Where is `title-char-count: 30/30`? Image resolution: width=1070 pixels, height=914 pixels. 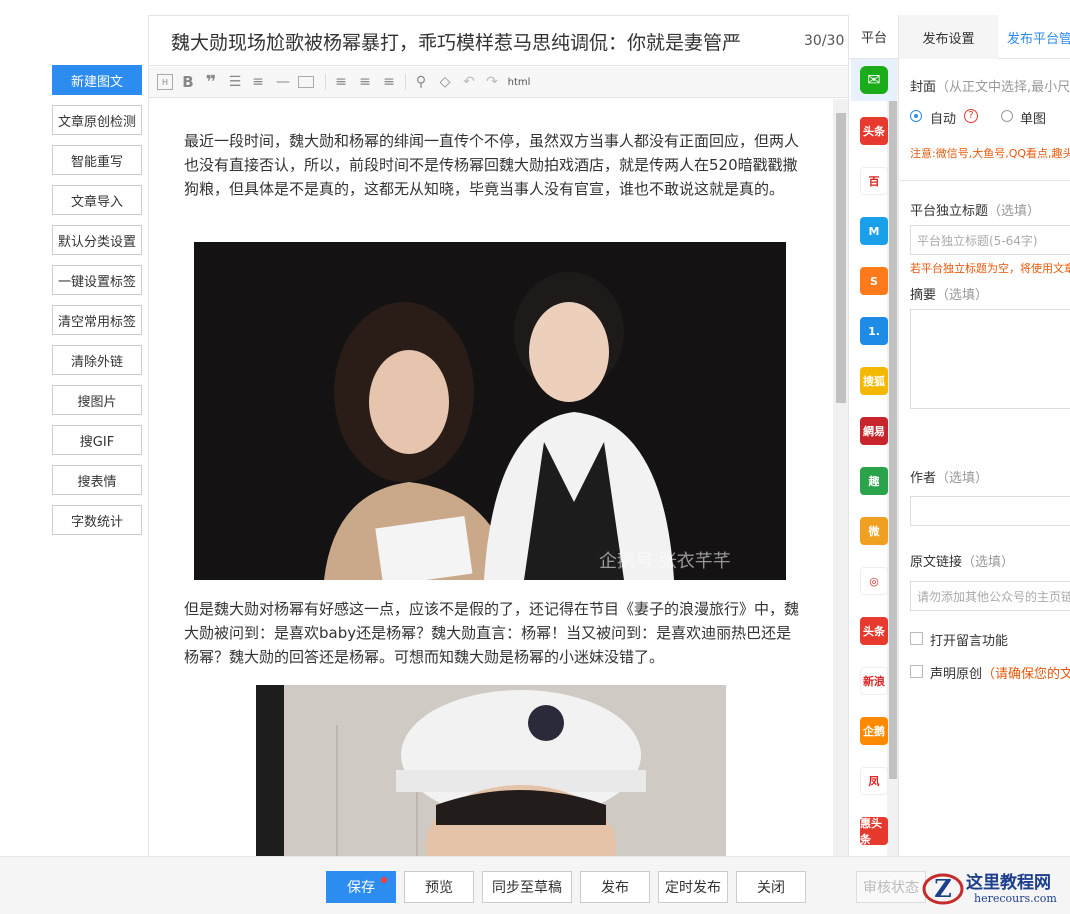 title-char-count: 30/30 is located at coordinates (824, 41).